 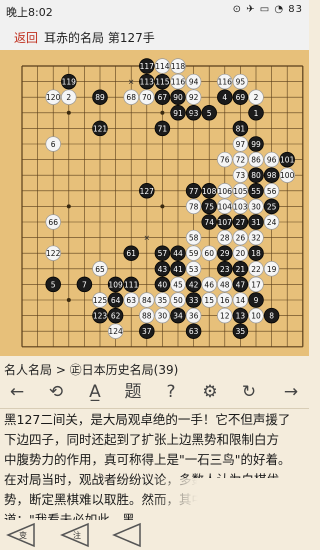 I want to click on white-stone: 16, so click(x=225, y=300).